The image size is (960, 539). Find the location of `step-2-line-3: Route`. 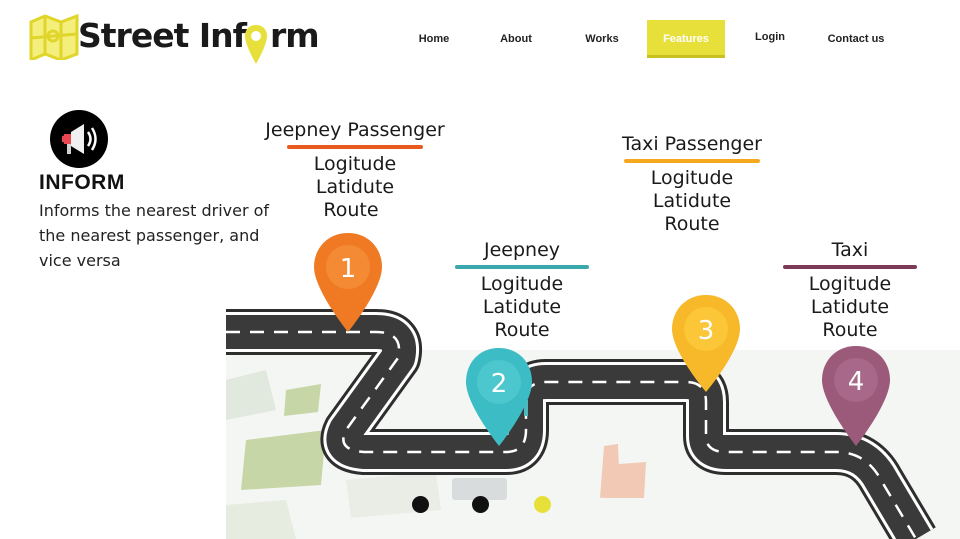

step-2-line-3: Route is located at coordinates (522, 330).